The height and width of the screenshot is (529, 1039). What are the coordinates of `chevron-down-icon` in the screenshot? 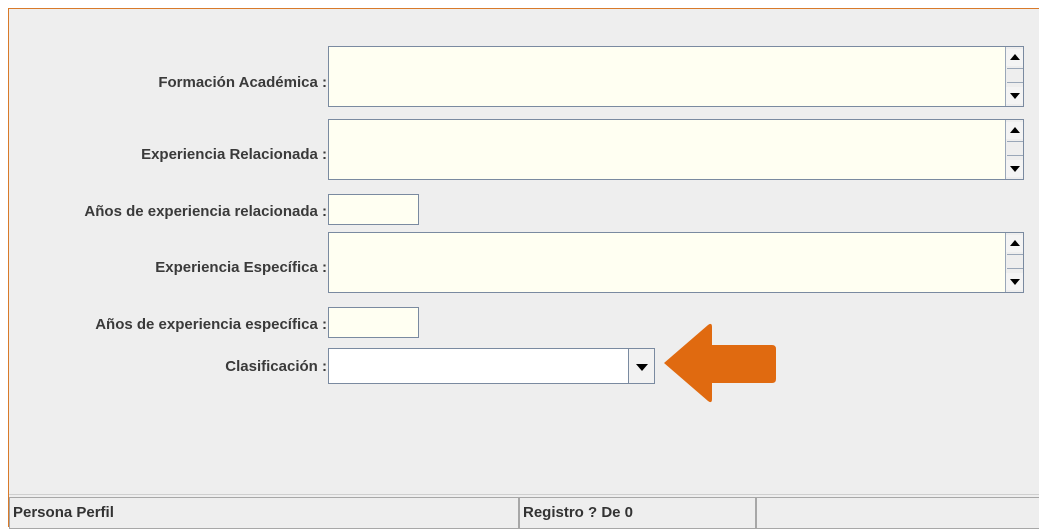 It's located at (642, 367).